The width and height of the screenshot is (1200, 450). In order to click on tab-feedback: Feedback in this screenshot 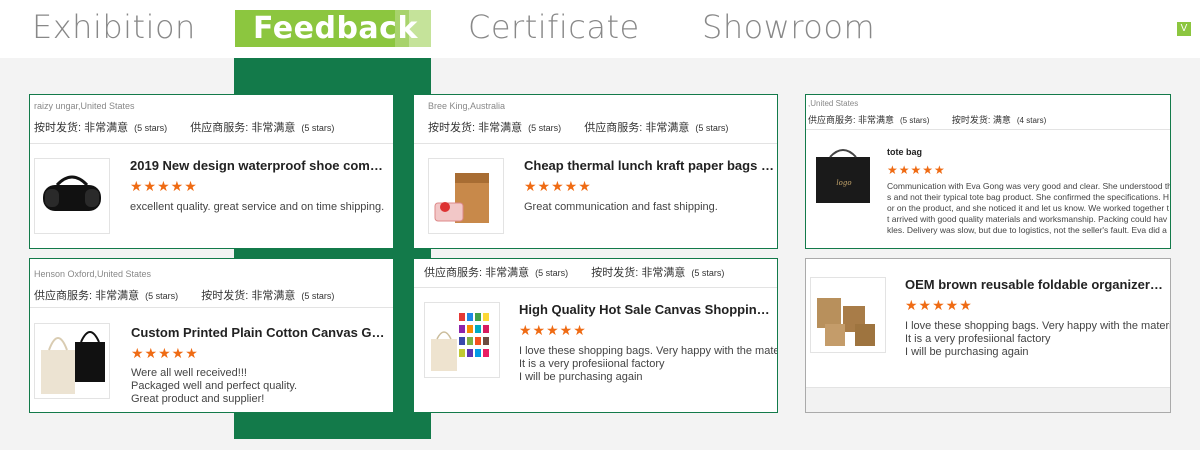, I will do `click(333, 28)`.